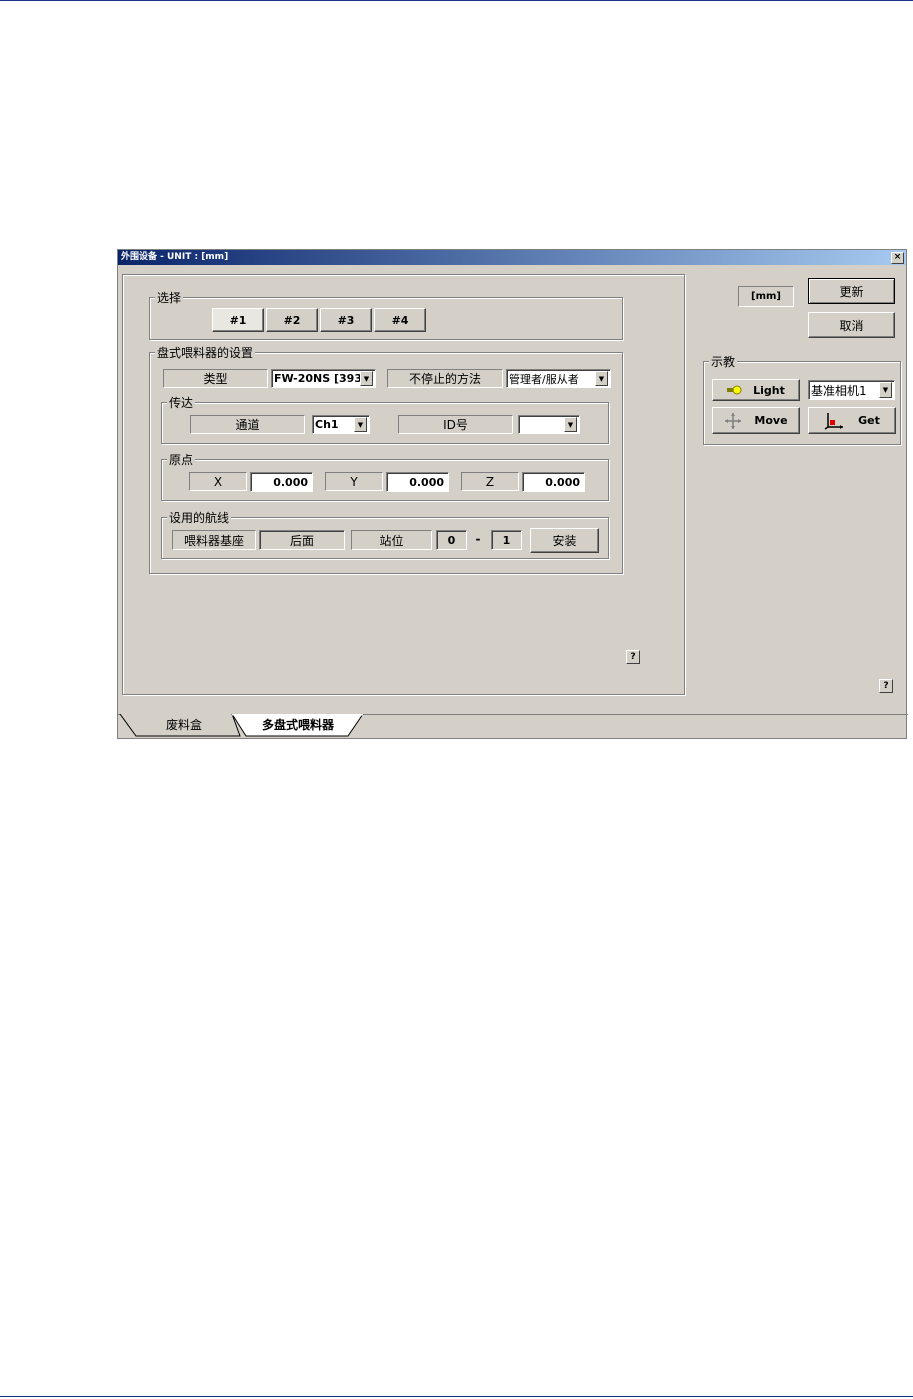 The height and width of the screenshot is (1399, 913). I want to click on light-button: Light, so click(756, 390).